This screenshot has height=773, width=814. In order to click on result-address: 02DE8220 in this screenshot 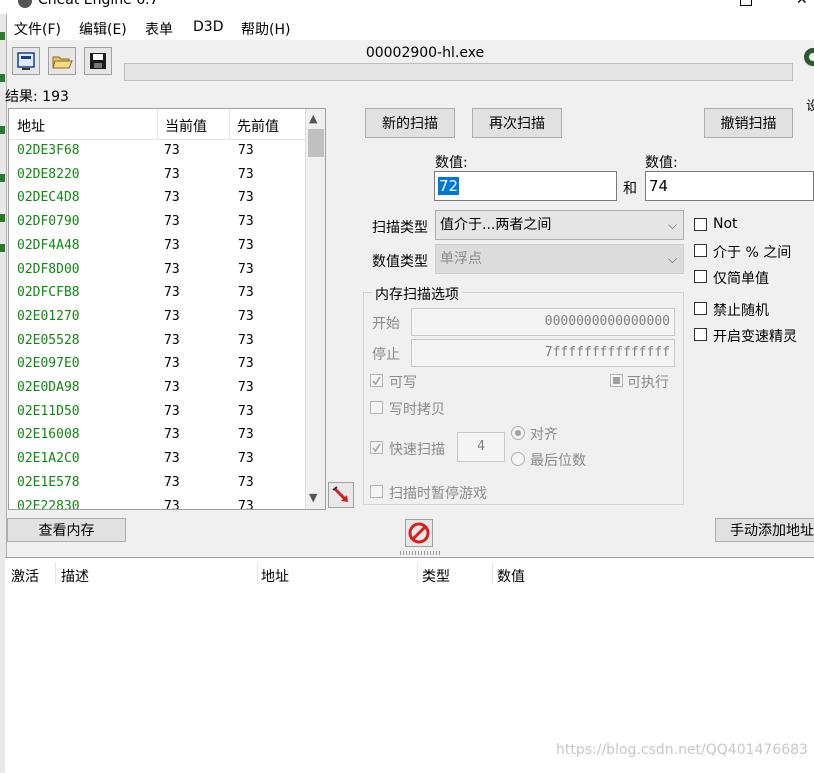, I will do `click(48, 174)`.